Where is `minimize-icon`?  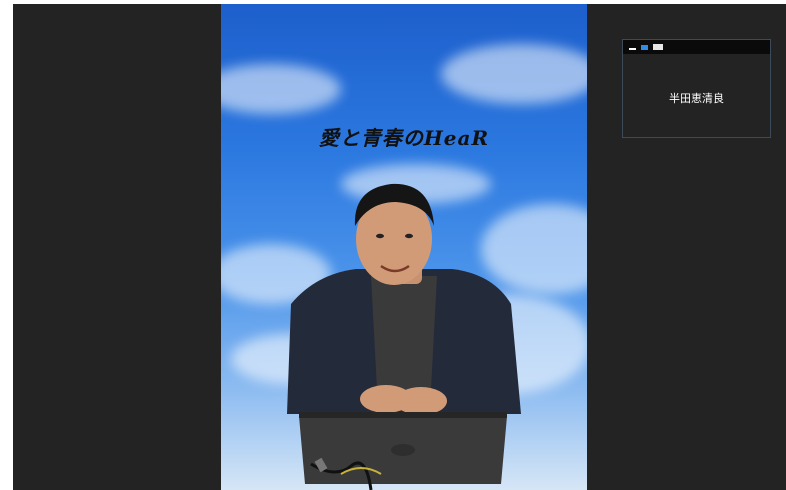
minimize-icon is located at coordinates (632, 49).